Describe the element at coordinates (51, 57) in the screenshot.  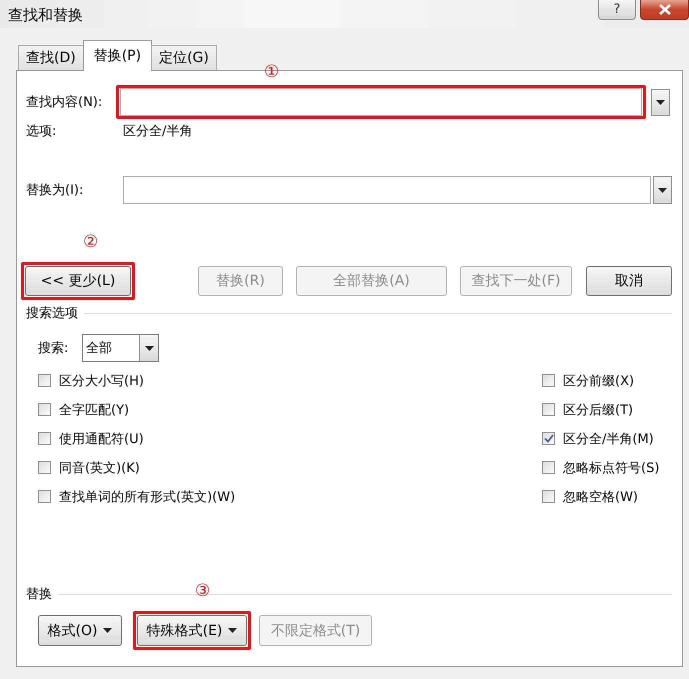
I see `tab: 查找(D)` at that location.